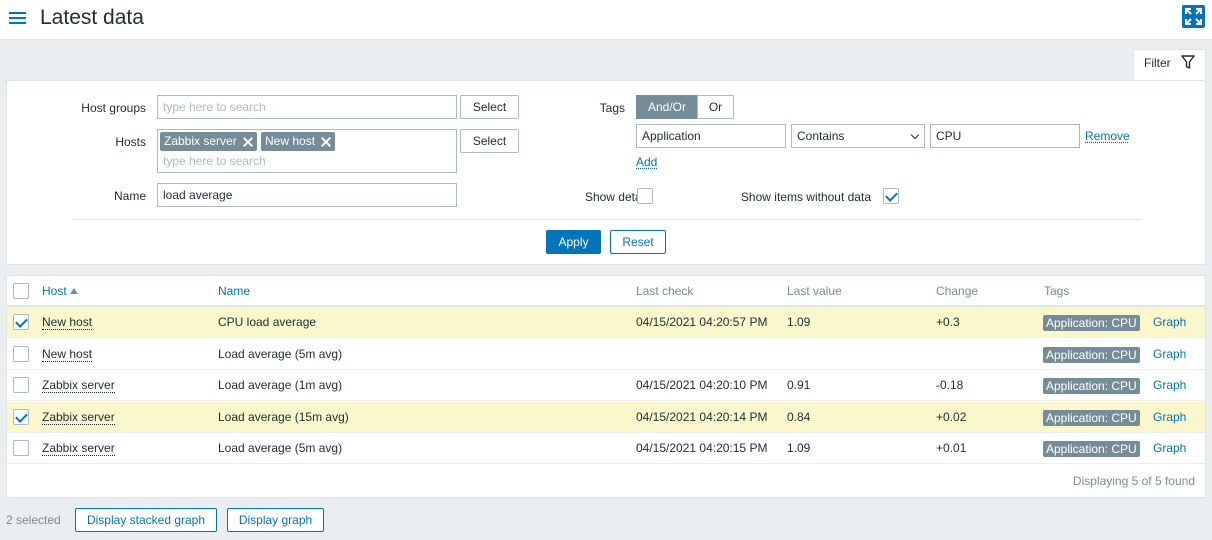 The height and width of the screenshot is (540, 1212). I want to click on last-value: 0.91, so click(799, 385).